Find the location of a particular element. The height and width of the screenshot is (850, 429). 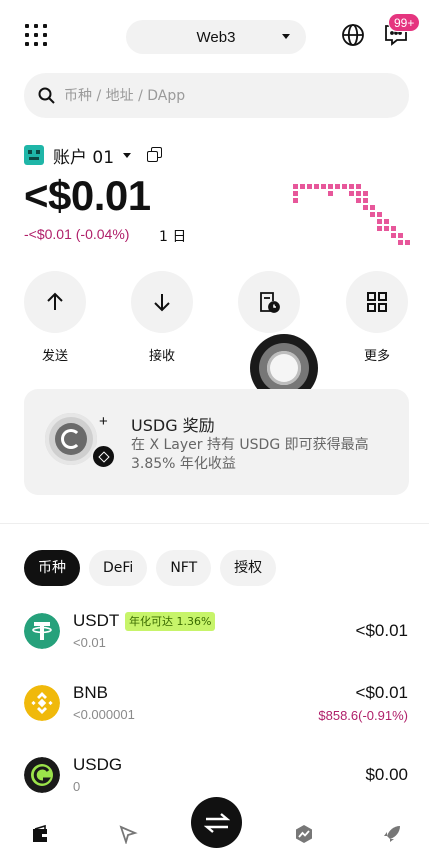

account-selector: 账户 01 is located at coordinates (93, 155).